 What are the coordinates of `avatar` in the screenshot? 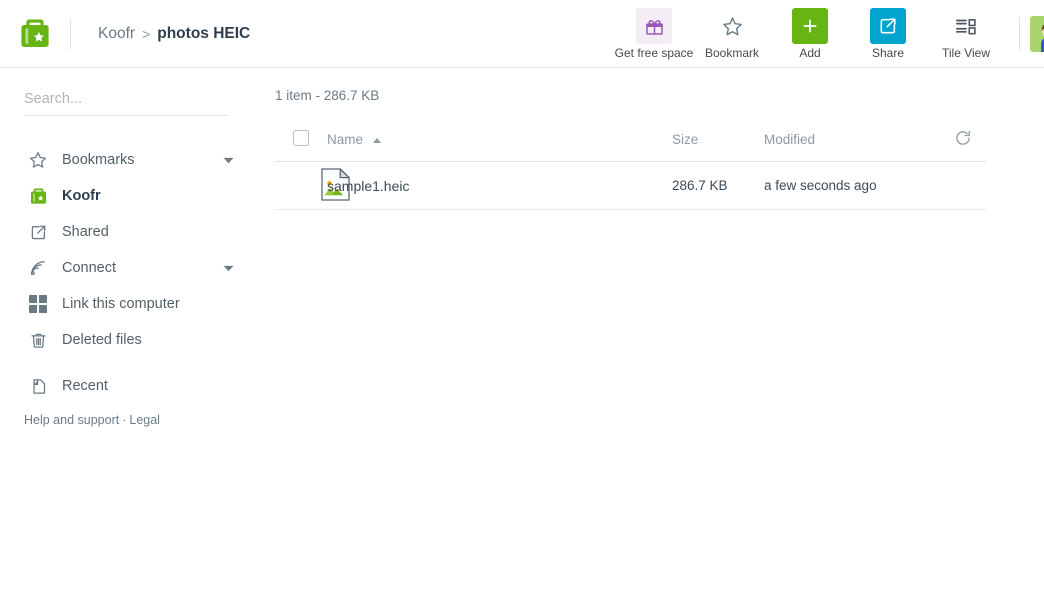 It's located at (1037, 33).